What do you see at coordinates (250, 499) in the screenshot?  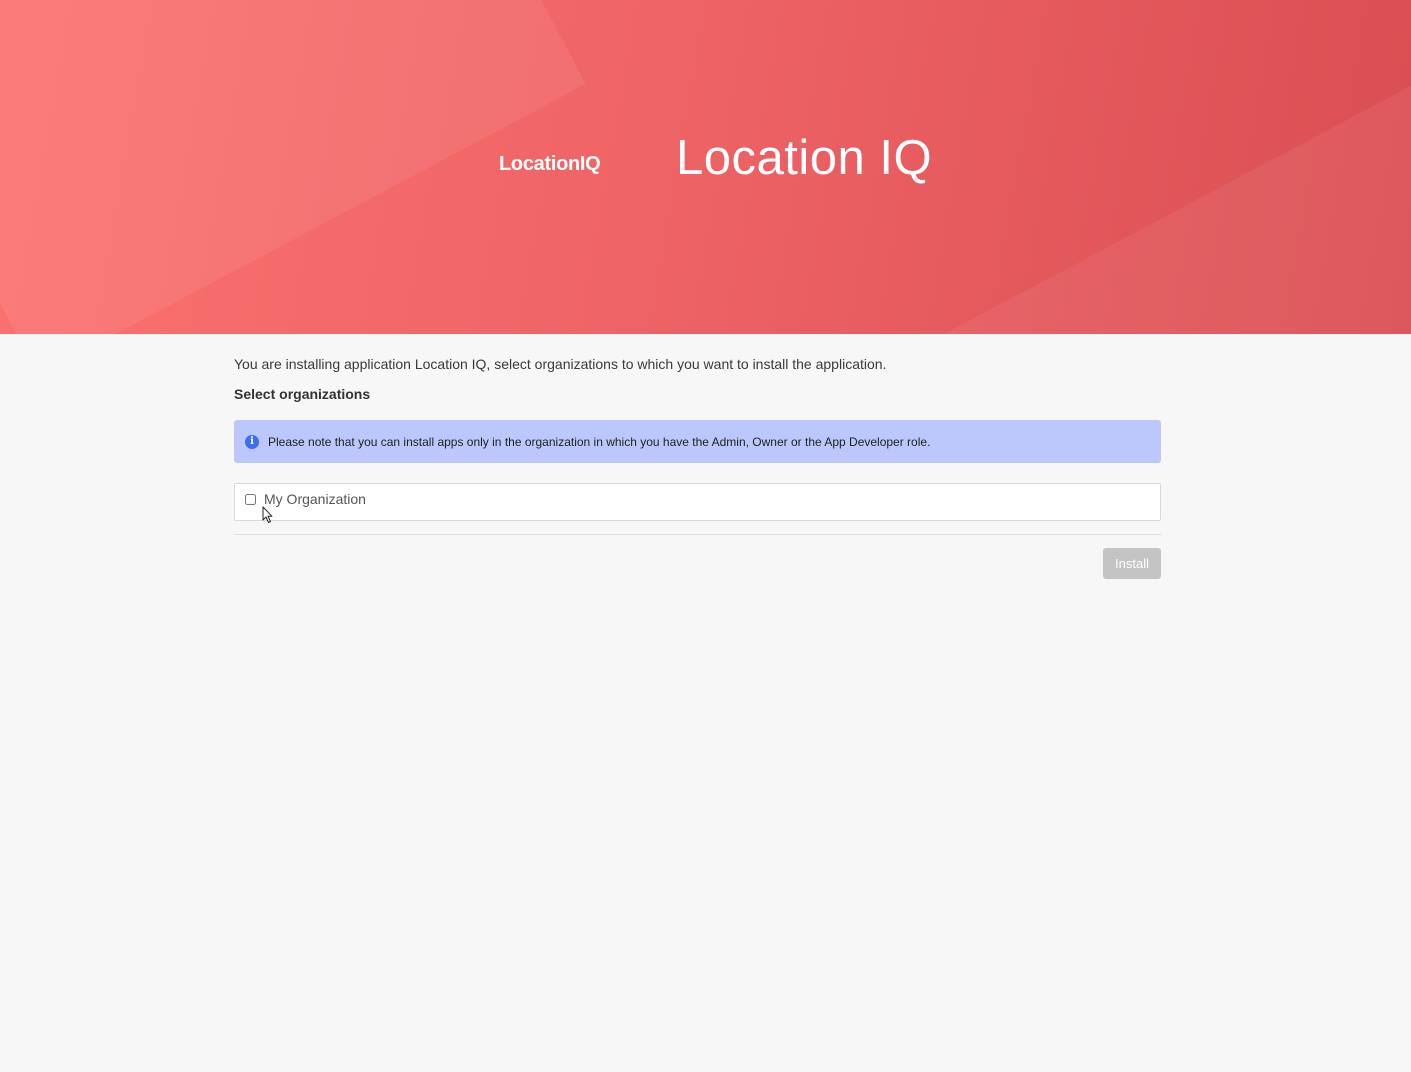 I see `organization-checkbox` at bounding box center [250, 499].